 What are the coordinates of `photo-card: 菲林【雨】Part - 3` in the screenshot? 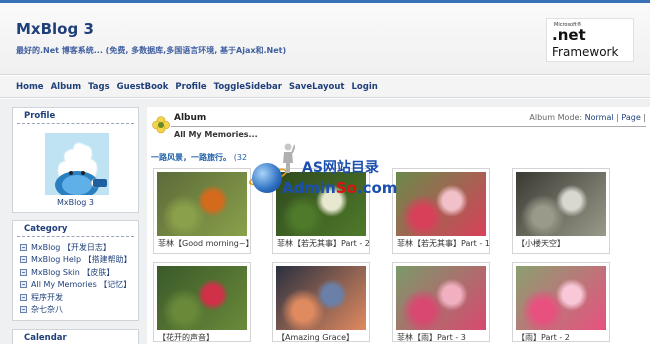 It's located at (441, 302).